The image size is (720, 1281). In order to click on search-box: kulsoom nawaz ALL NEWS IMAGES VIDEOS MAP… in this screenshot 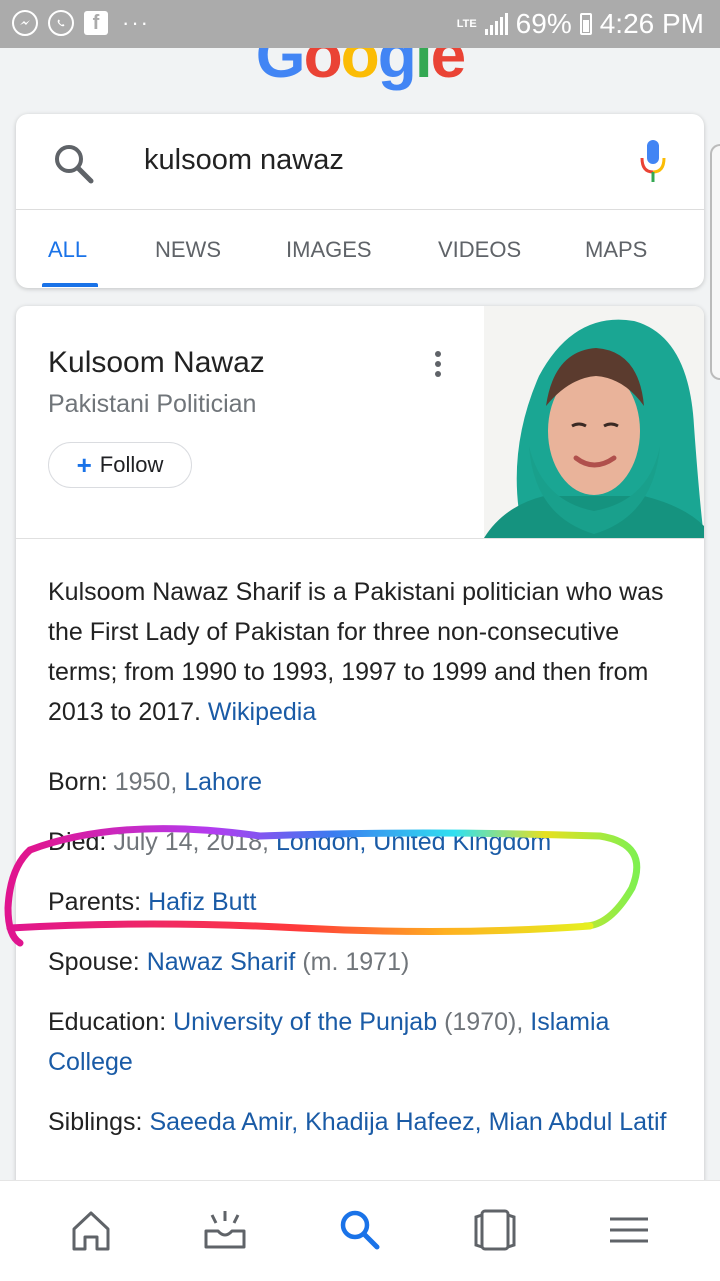, I will do `click(360, 201)`.